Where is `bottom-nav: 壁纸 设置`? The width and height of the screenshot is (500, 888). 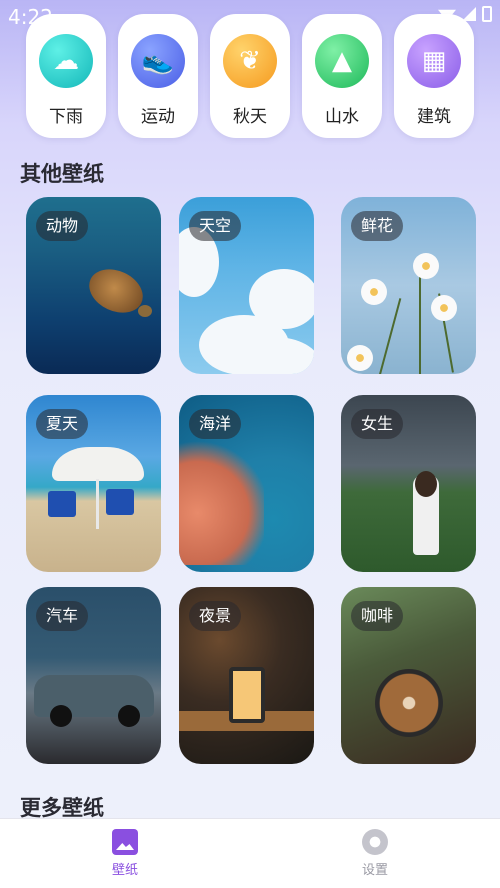 bottom-nav: 壁纸 设置 is located at coordinates (250, 853).